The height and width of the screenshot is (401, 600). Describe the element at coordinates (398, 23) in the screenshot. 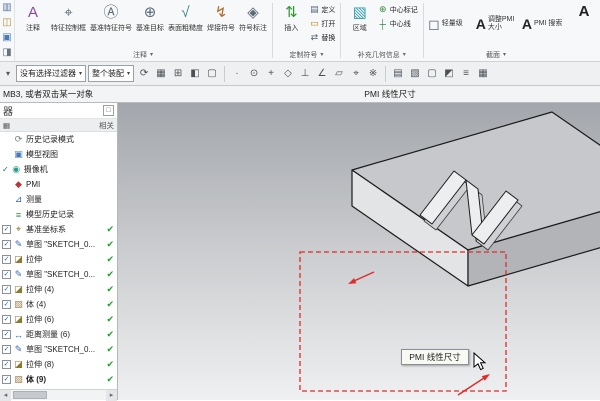

I see `centerline-button: ┼ 中心线` at that location.